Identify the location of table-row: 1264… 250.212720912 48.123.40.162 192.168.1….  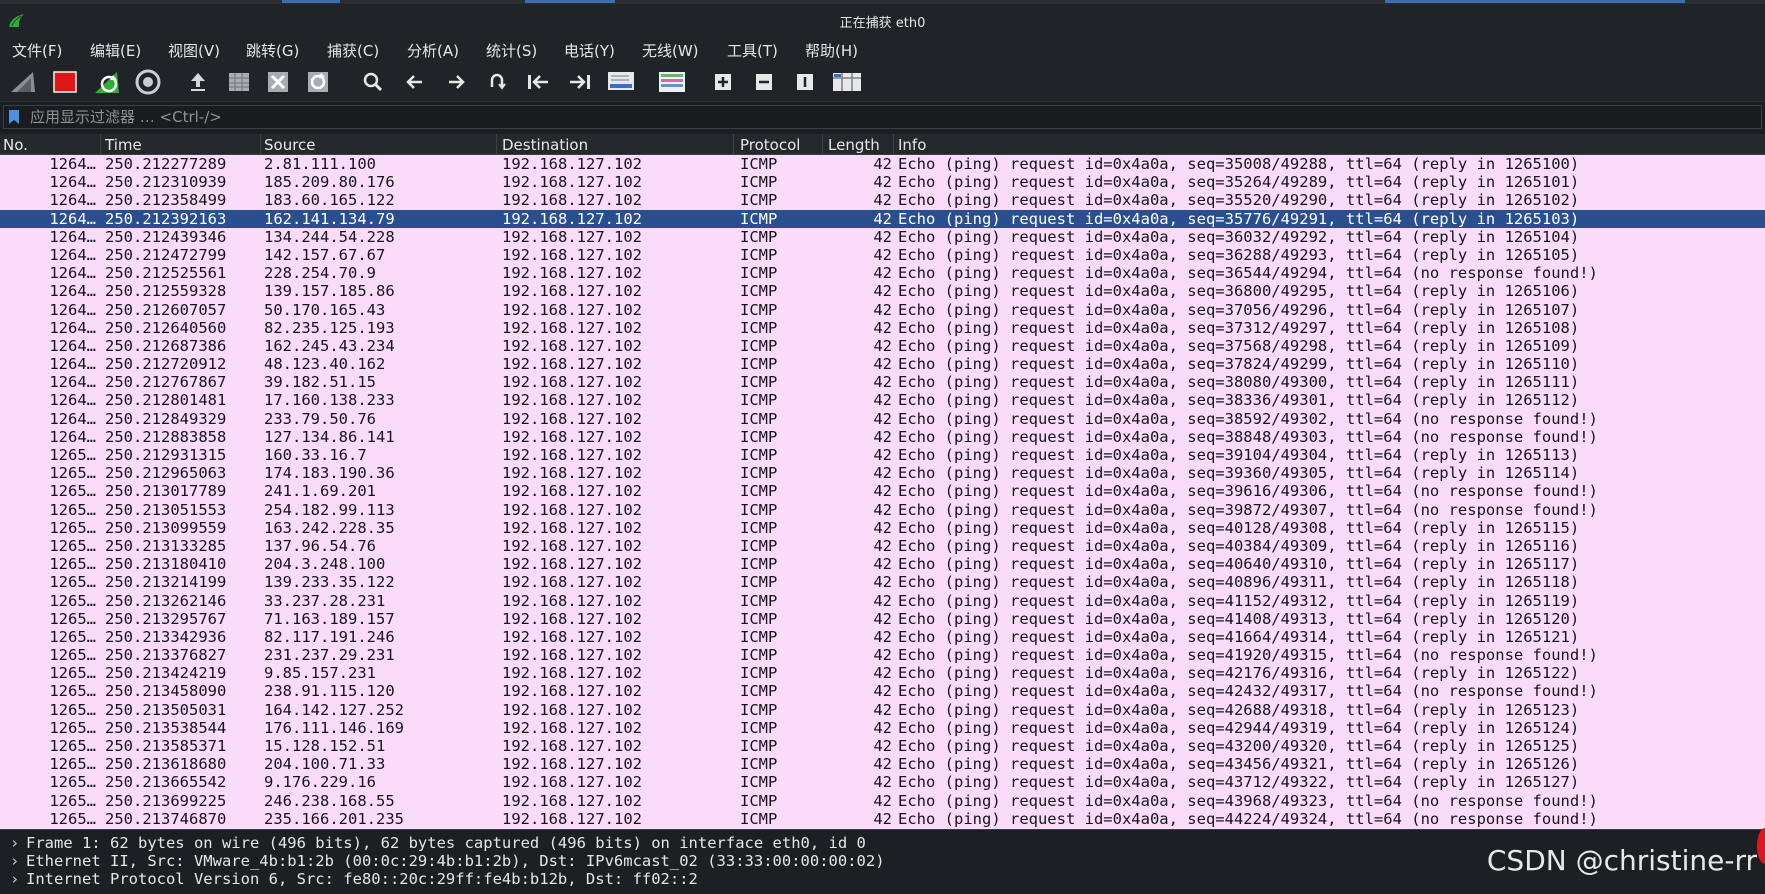
(882, 364).